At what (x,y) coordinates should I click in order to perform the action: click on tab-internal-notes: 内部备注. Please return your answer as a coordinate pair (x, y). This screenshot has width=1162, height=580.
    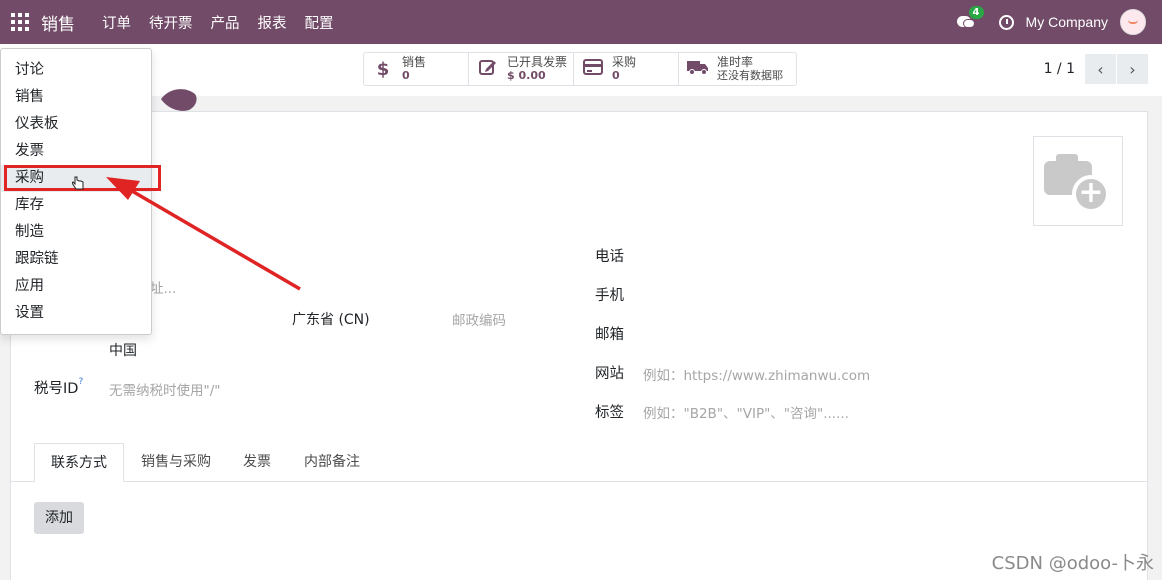
    Looking at the image, I should click on (332, 462).